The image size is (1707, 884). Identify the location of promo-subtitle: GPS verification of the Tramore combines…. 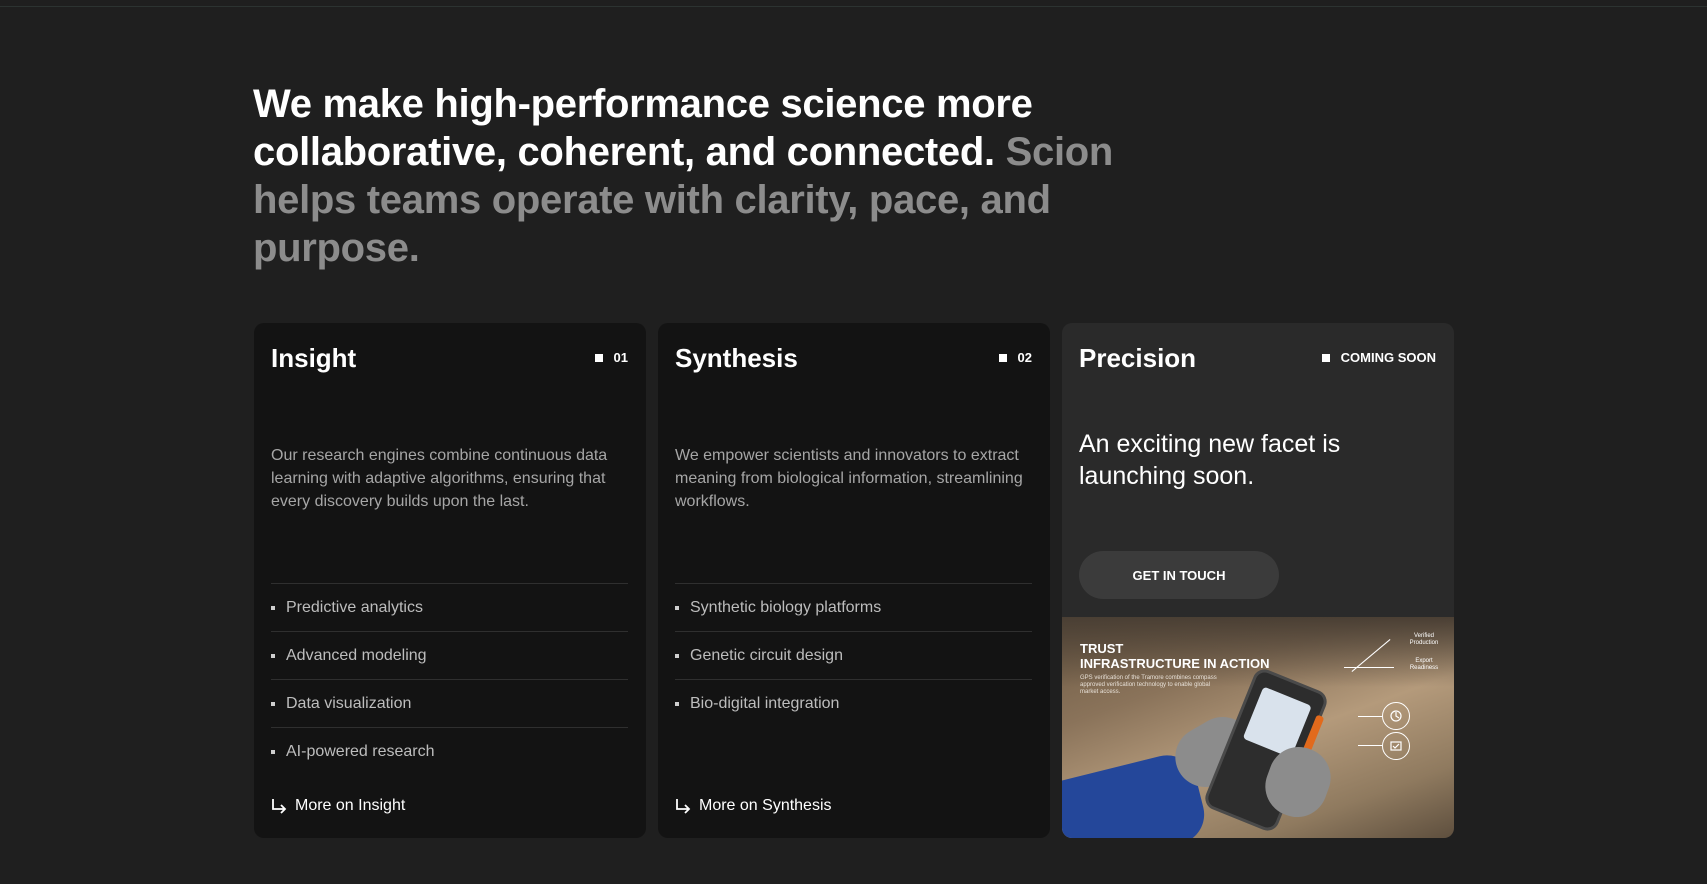
(1148, 685).